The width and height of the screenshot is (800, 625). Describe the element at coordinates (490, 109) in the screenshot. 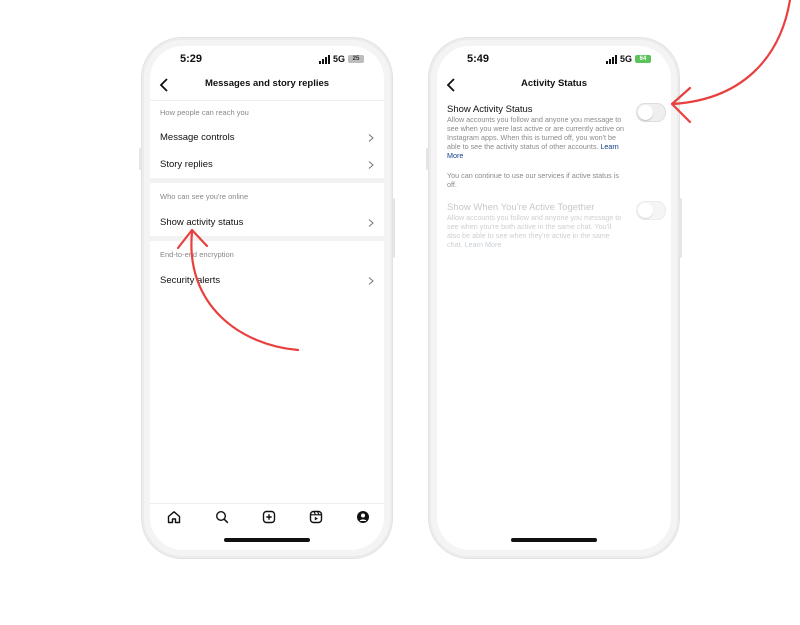

I see `show-activity-status-label: Show Activity Status` at that location.